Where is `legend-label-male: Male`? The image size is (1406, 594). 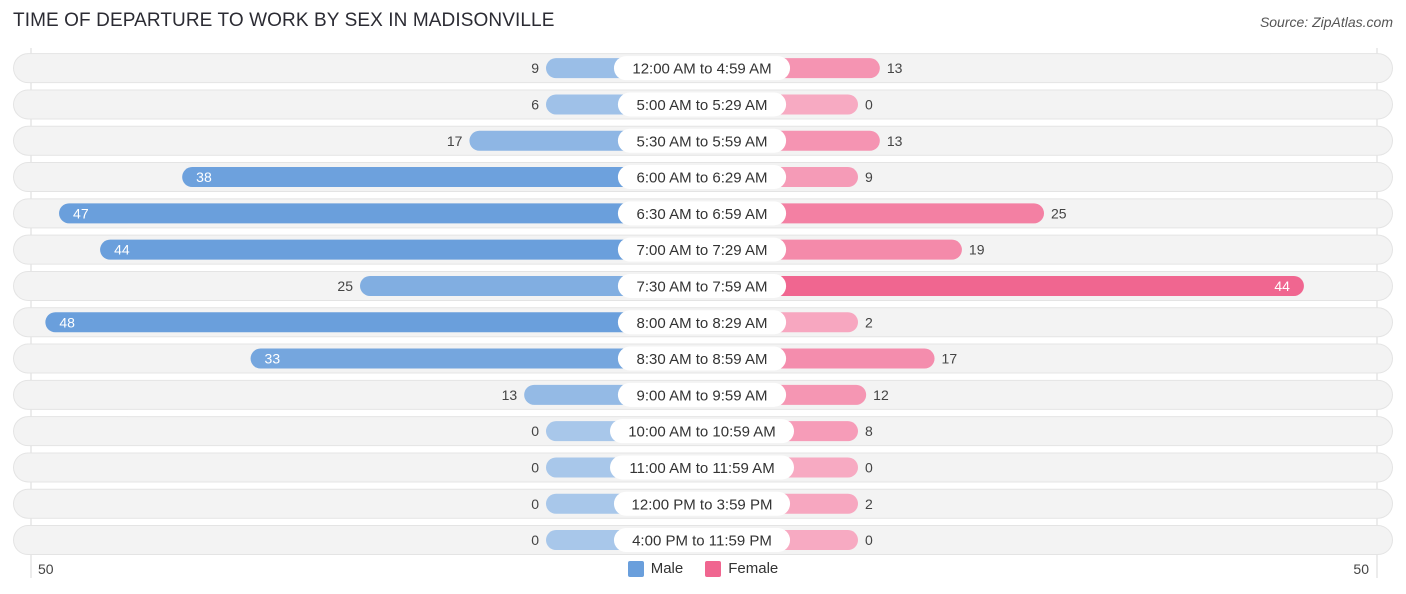
legend-label-male: Male is located at coordinates (667, 568).